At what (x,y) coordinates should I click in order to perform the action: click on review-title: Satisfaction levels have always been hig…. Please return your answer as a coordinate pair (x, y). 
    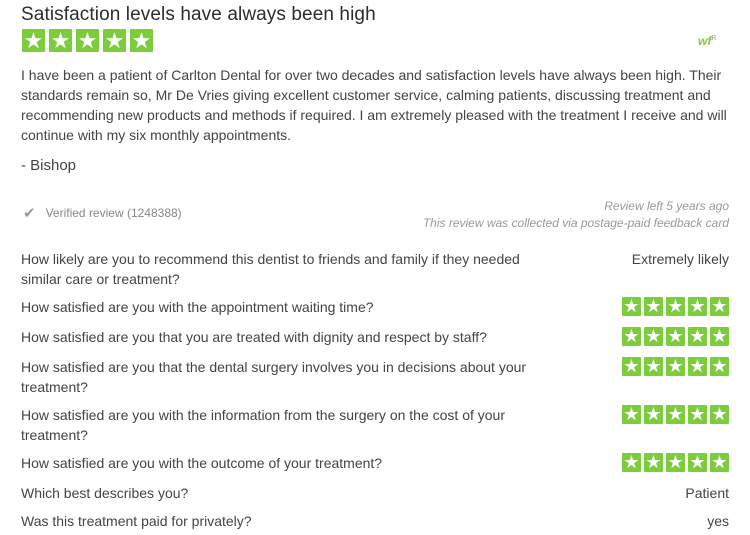
    Looking at the image, I should click on (198, 14).